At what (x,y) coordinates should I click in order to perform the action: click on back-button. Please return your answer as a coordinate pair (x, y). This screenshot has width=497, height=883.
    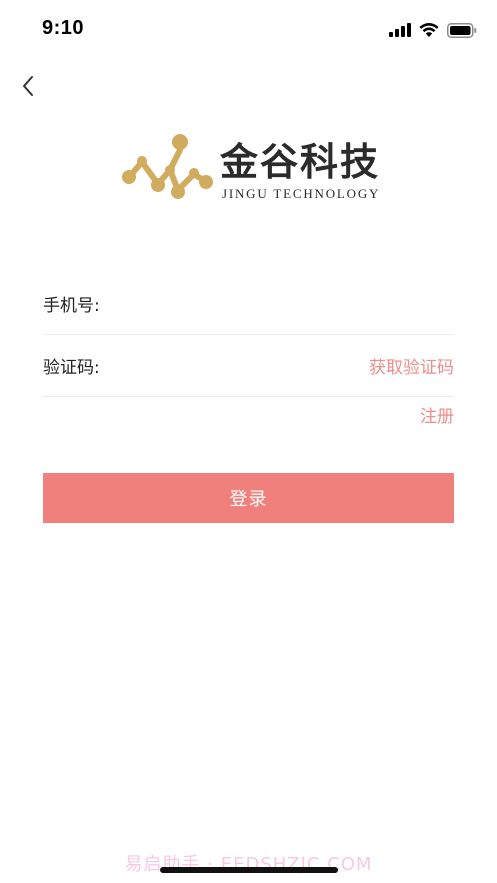
    Looking at the image, I should click on (28, 86).